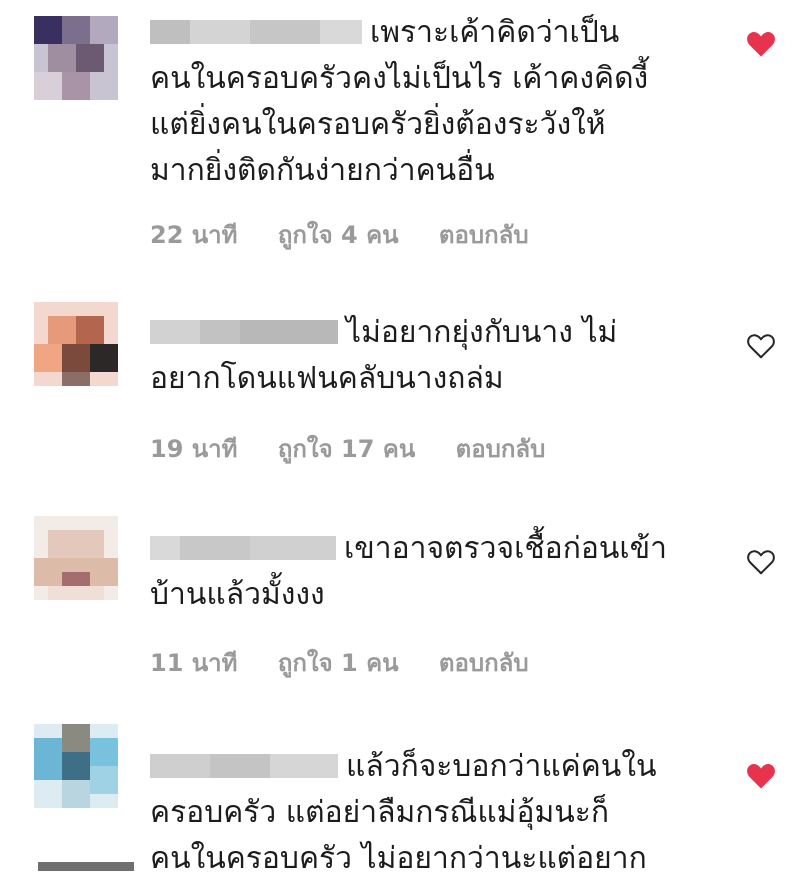 Image resolution: width=800 pixels, height=882 pixels. Describe the element at coordinates (408, 571) in the screenshot. I see `comment-text: เขาอาจตรวจเชื้อก่อนเข้า บ้านแล้วมั้งงง` at that location.